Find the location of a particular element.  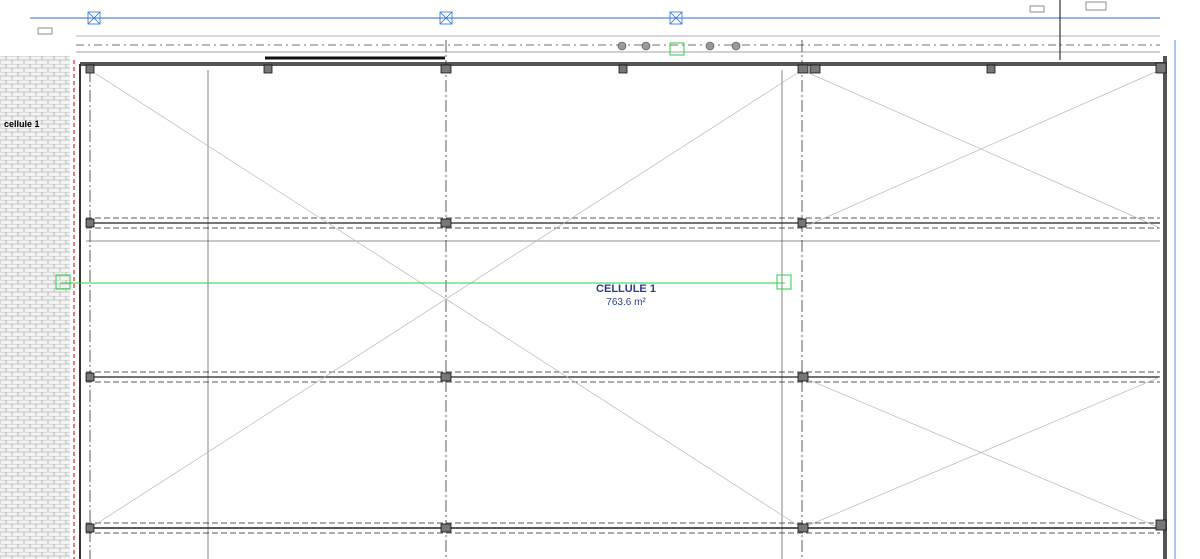

cell-area: 763.6 m² is located at coordinates (626, 302).